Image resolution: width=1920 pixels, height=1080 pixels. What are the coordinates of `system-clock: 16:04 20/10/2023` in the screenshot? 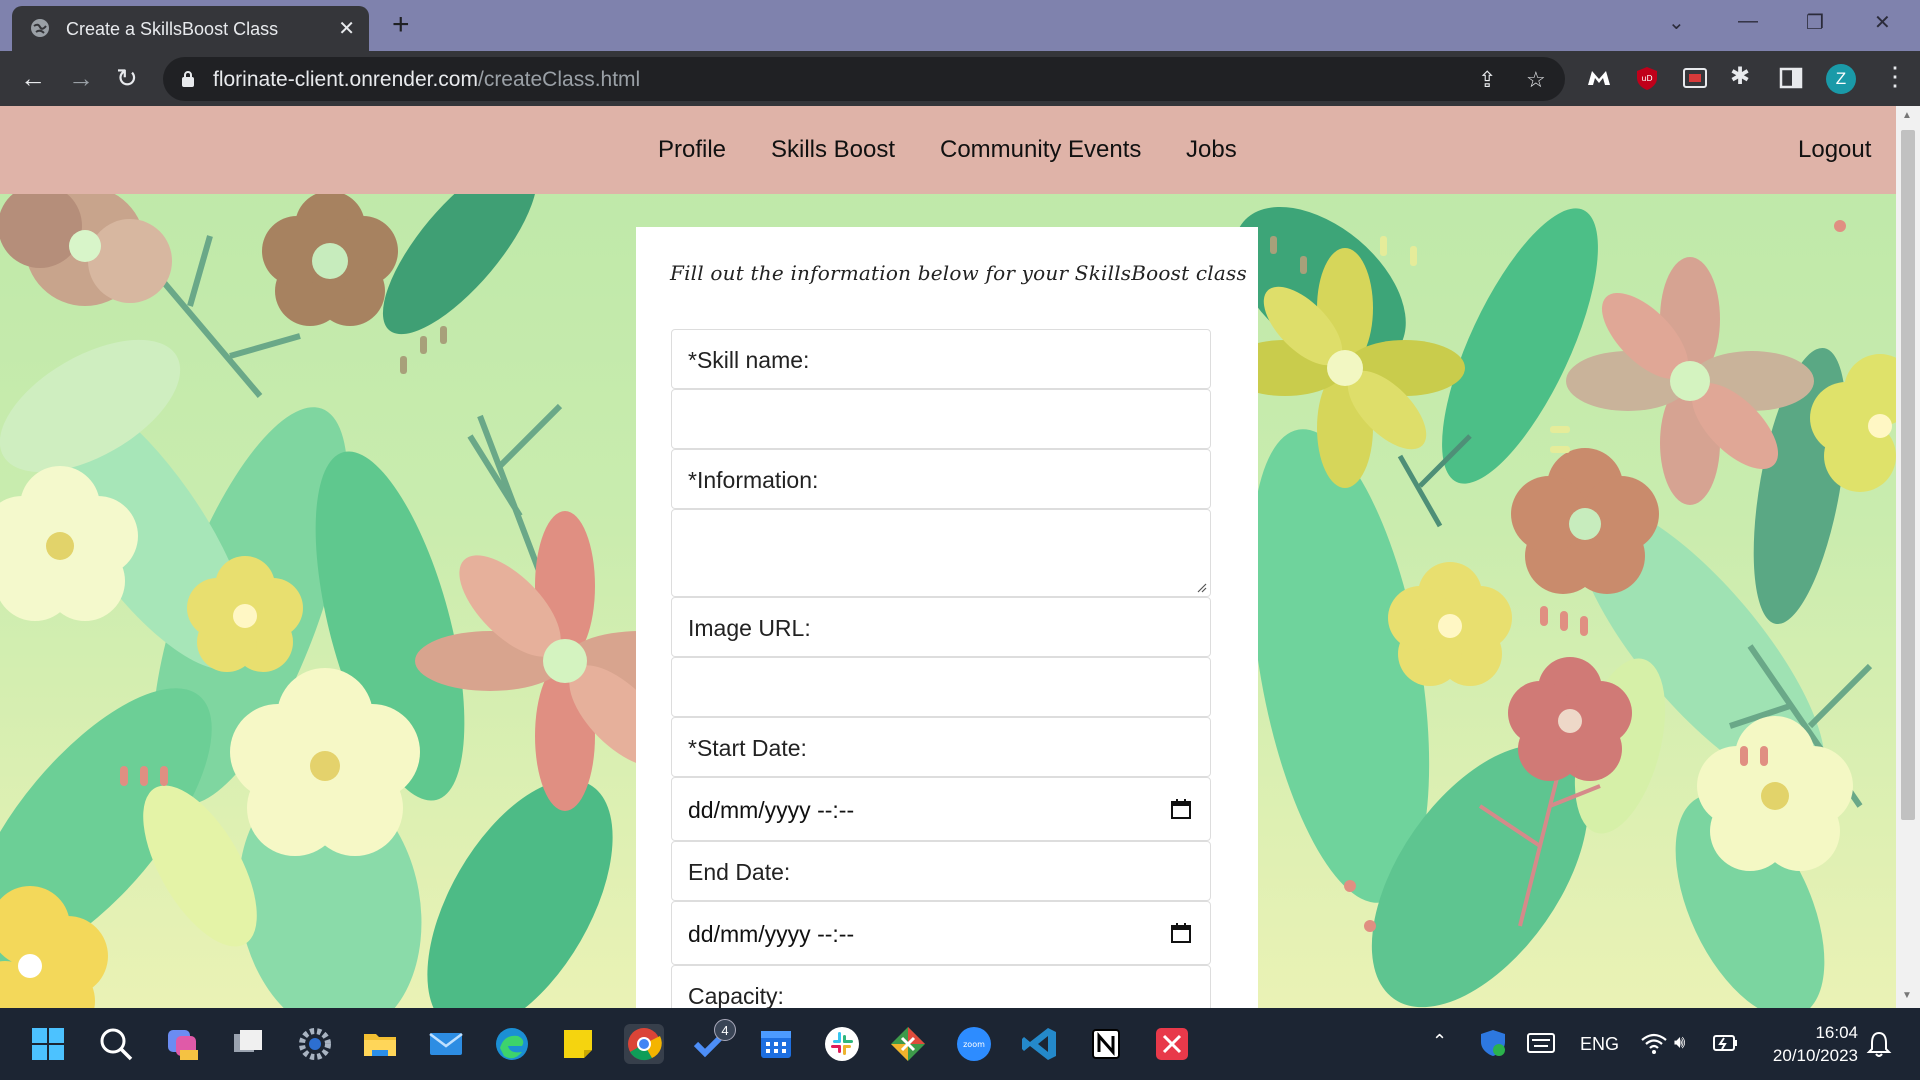 It's located at (1808, 1044).